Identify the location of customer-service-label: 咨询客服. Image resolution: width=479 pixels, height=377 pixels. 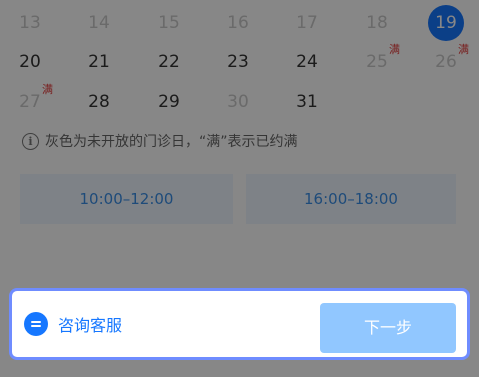
(90, 325).